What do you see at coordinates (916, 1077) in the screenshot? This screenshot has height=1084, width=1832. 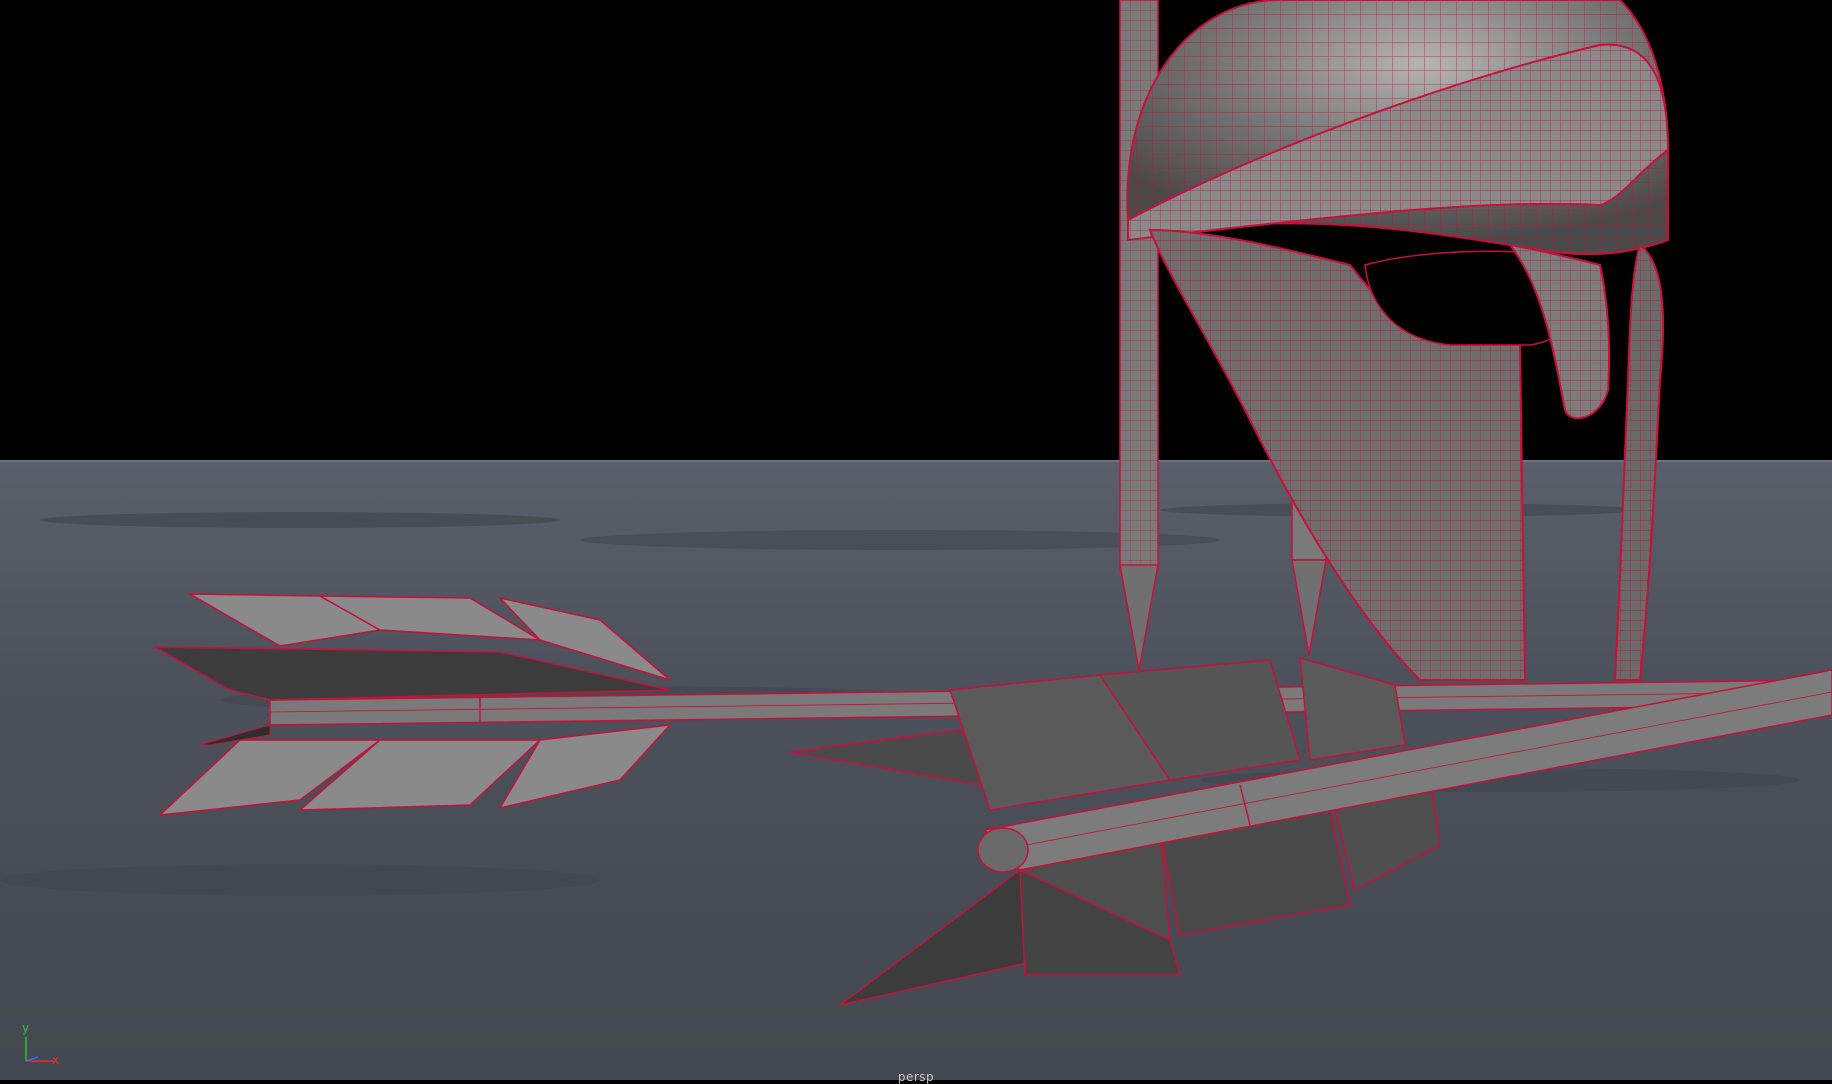 I see `camera-name-label: persp` at bounding box center [916, 1077].